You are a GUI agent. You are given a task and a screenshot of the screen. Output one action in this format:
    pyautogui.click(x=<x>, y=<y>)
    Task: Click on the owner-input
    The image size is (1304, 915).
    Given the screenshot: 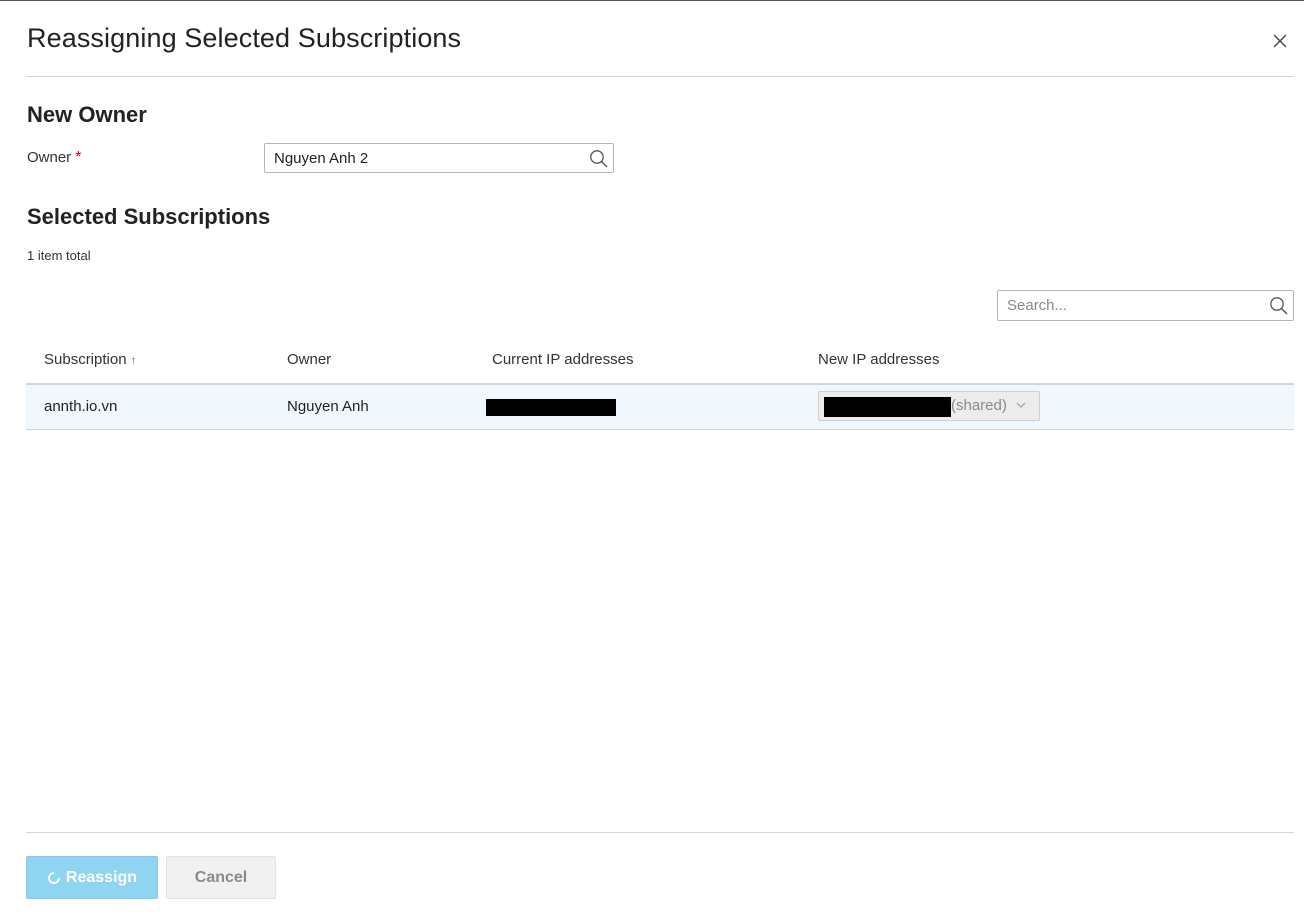 What is the action you would take?
    pyautogui.click(x=429, y=158)
    